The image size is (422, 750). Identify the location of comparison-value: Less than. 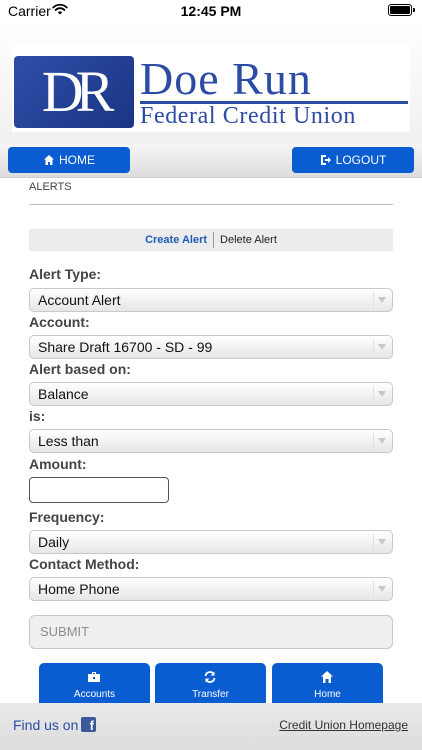
(68, 441).